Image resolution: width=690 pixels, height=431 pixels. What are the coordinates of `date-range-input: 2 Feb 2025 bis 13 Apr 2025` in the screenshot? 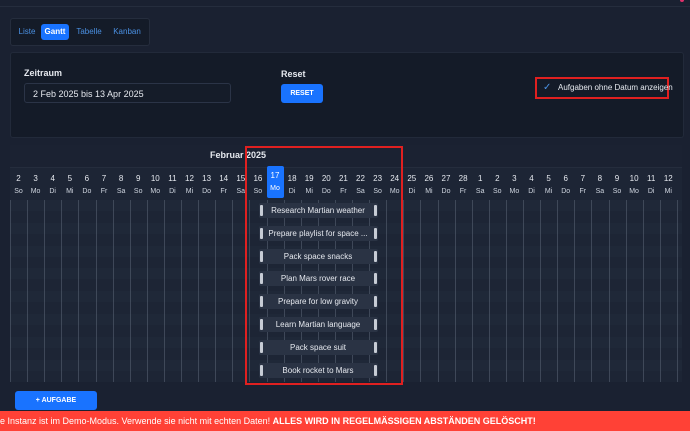 It's located at (127, 93).